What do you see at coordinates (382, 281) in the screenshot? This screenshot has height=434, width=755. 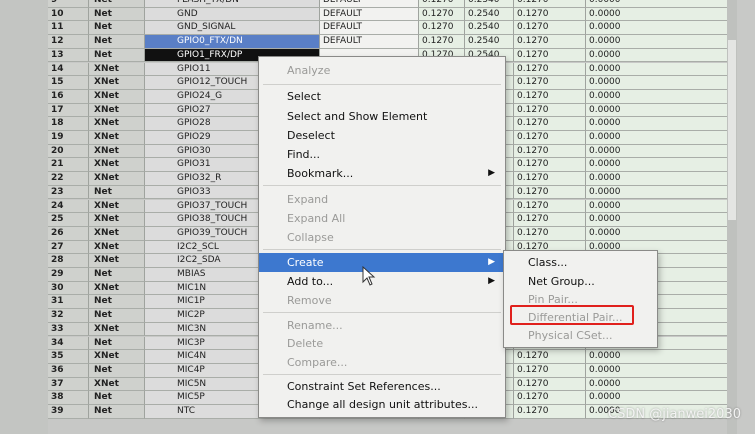 I see `menu-item-add-to: Add to... ▶` at bounding box center [382, 281].